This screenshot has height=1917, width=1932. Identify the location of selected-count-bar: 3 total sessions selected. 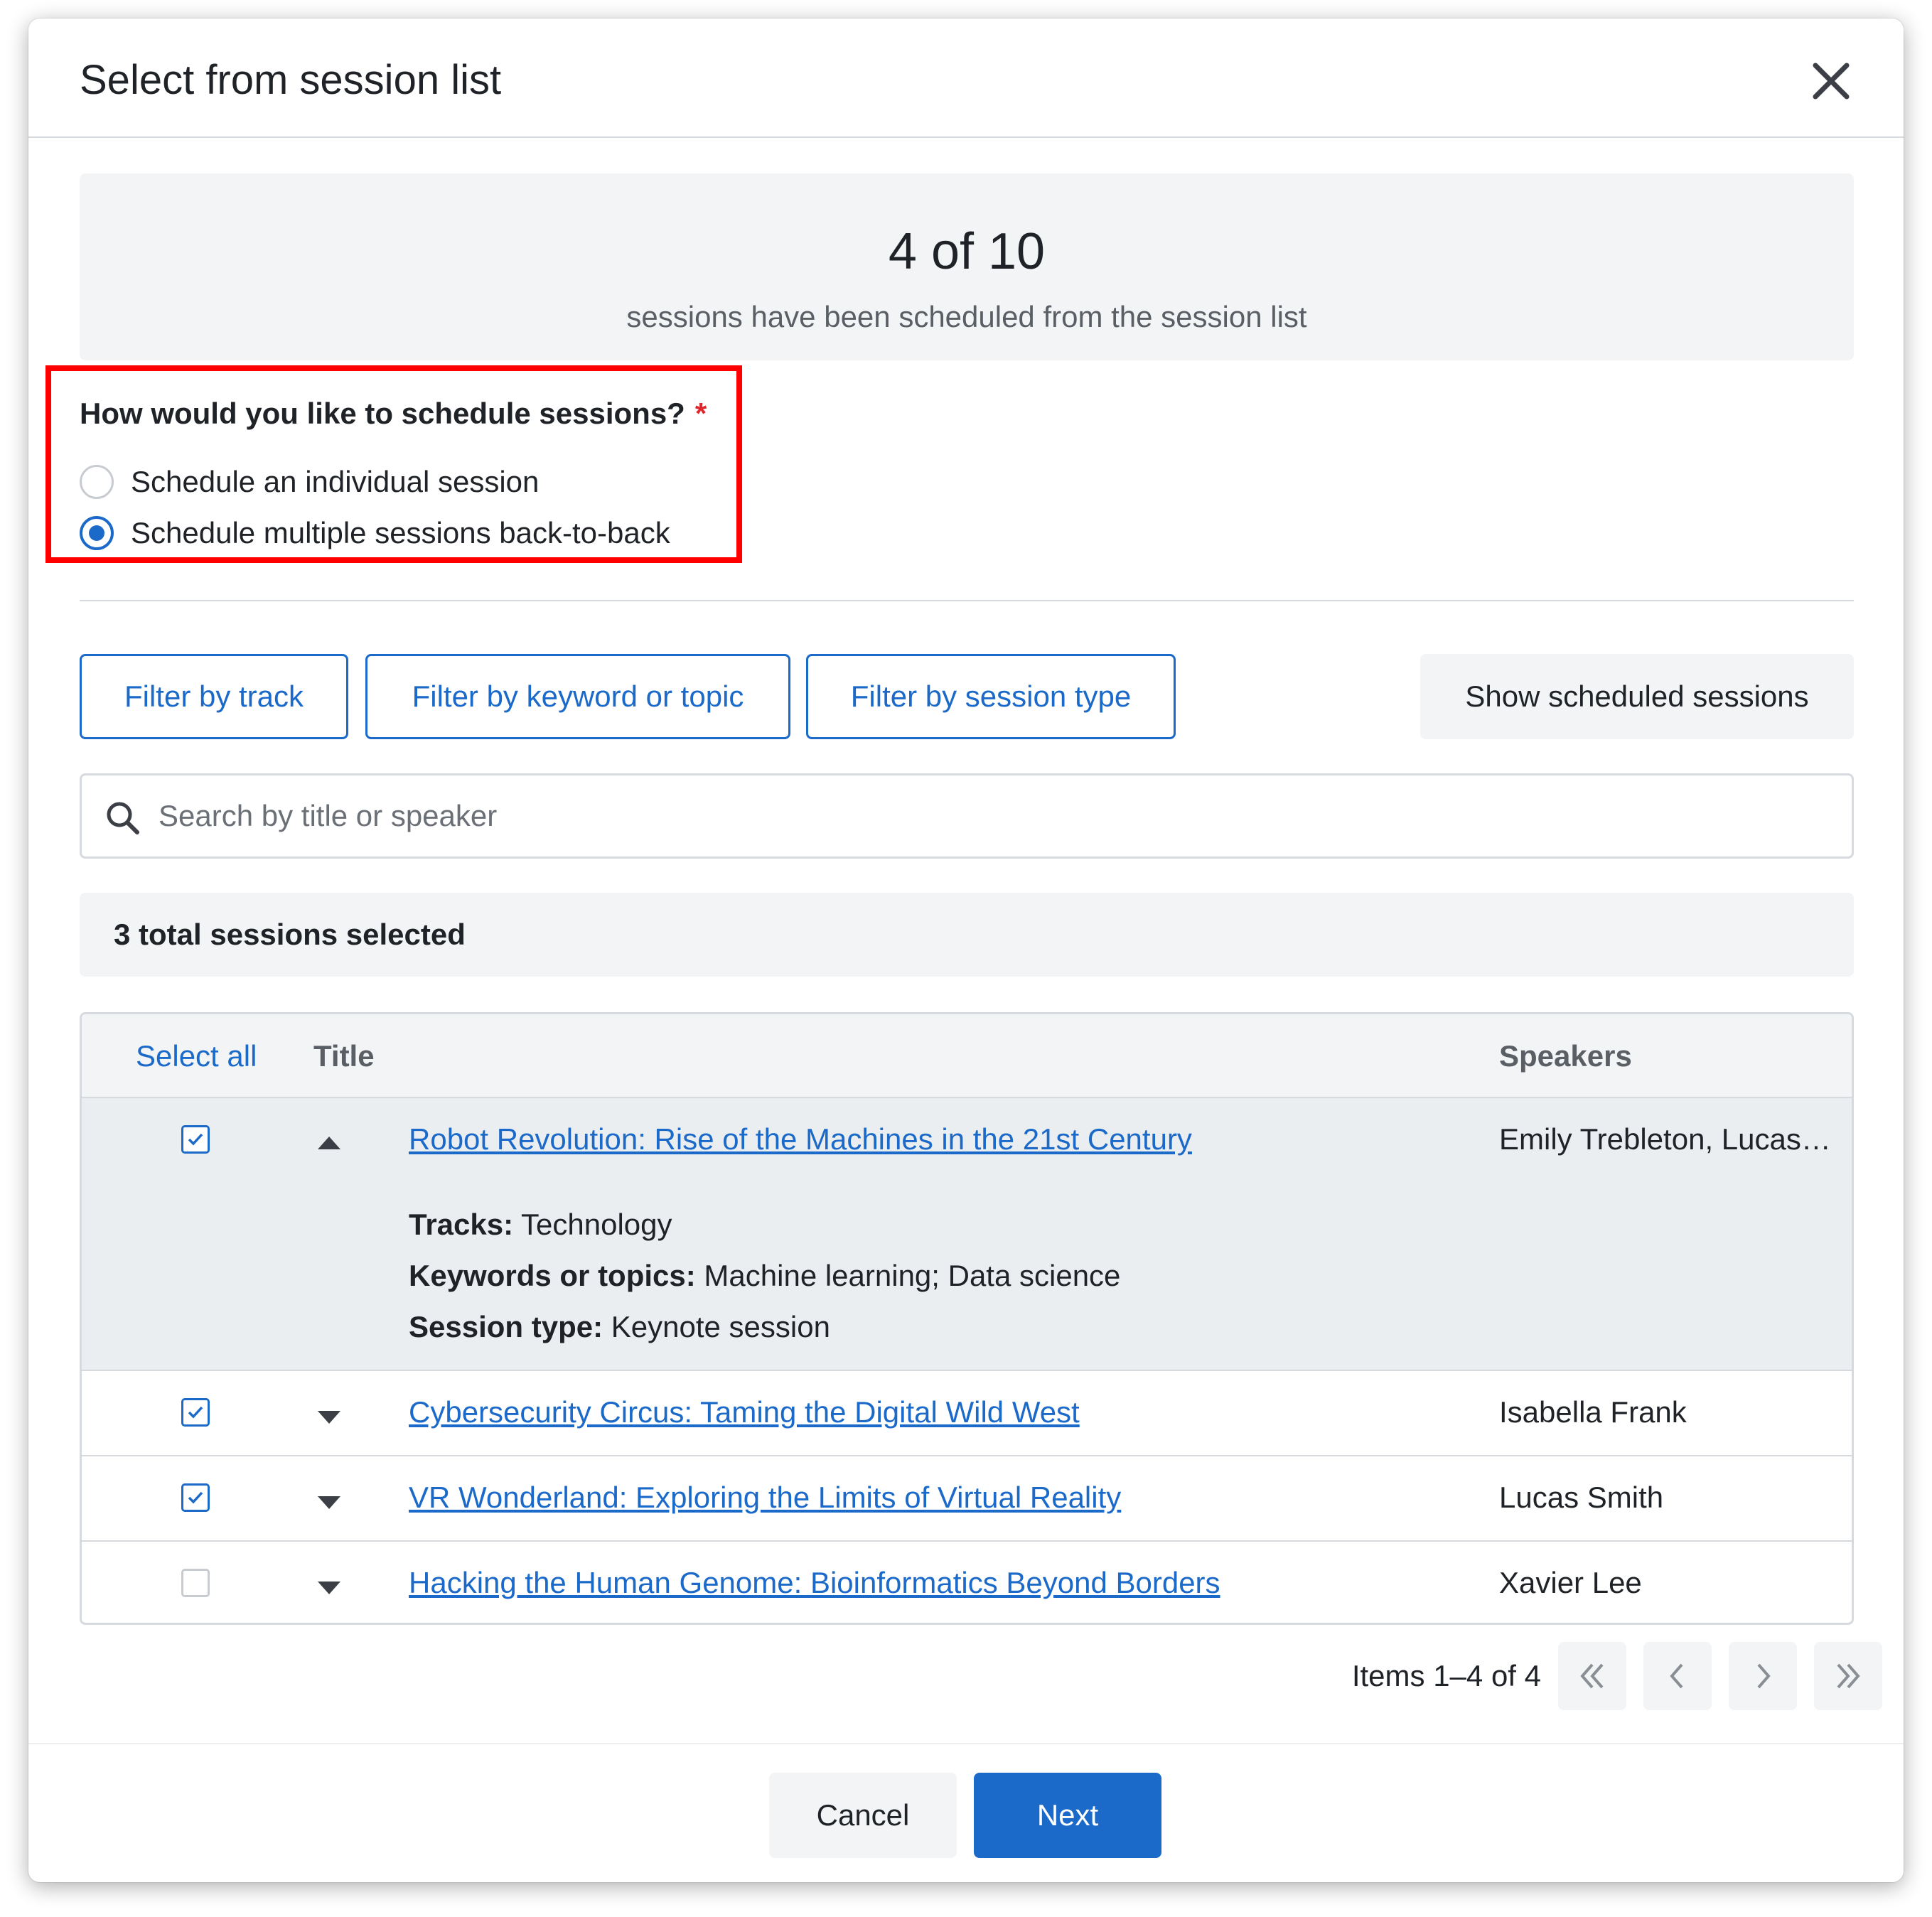
(967, 935).